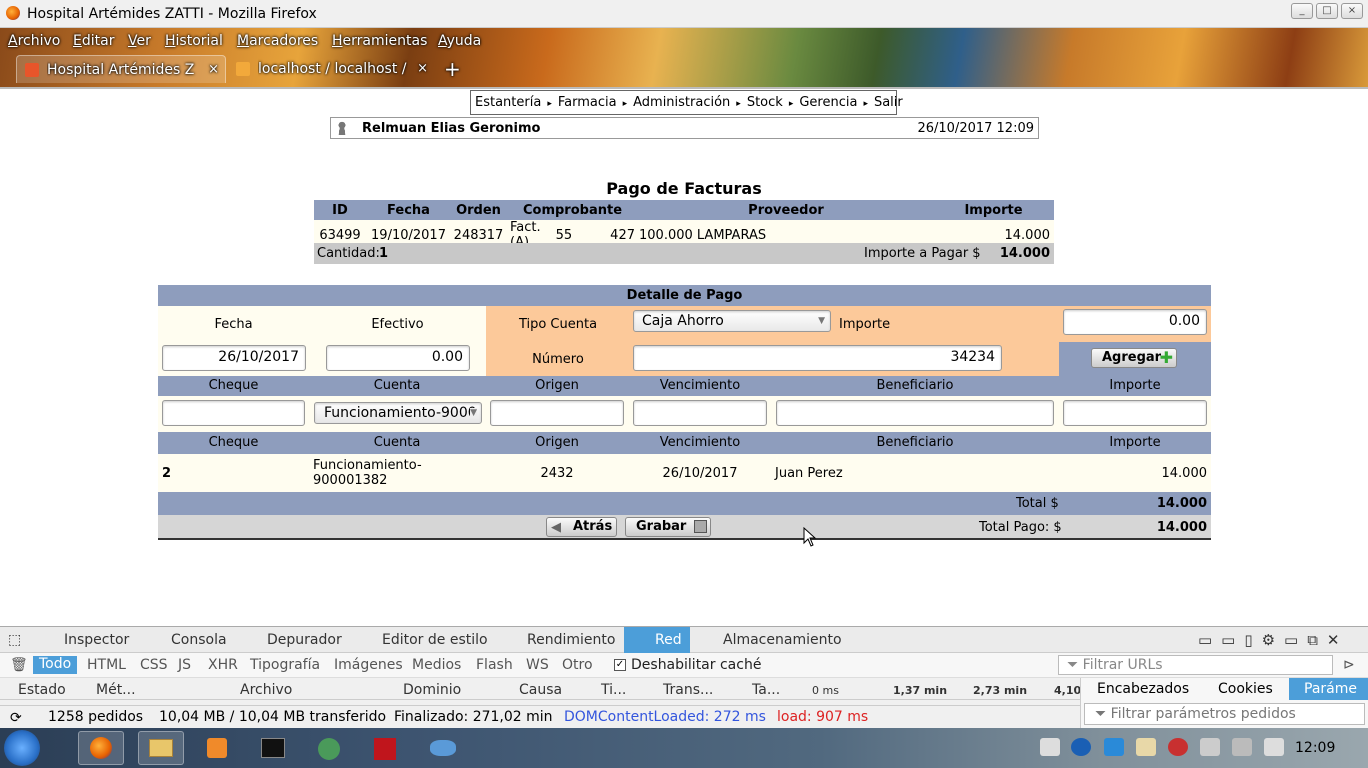  Describe the element at coordinates (581, 527) in the screenshot. I see `atras-button: ◀ Atrás` at that location.